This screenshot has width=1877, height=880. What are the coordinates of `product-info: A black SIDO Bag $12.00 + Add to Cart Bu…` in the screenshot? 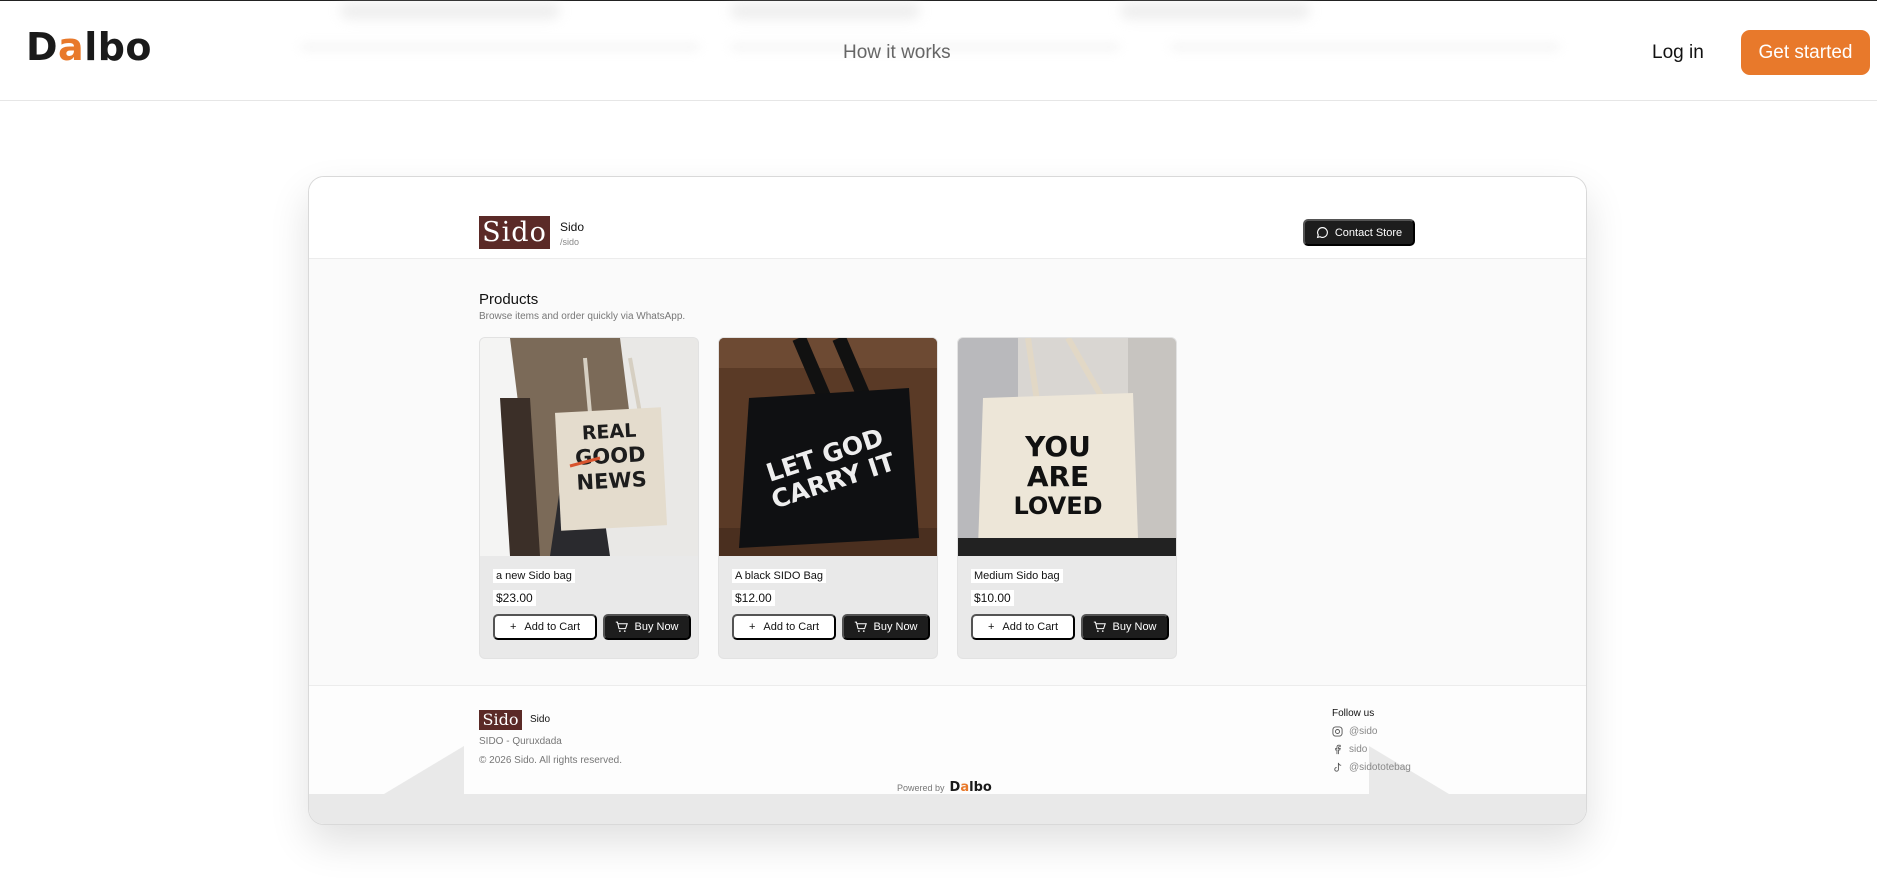 It's located at (828, 608).